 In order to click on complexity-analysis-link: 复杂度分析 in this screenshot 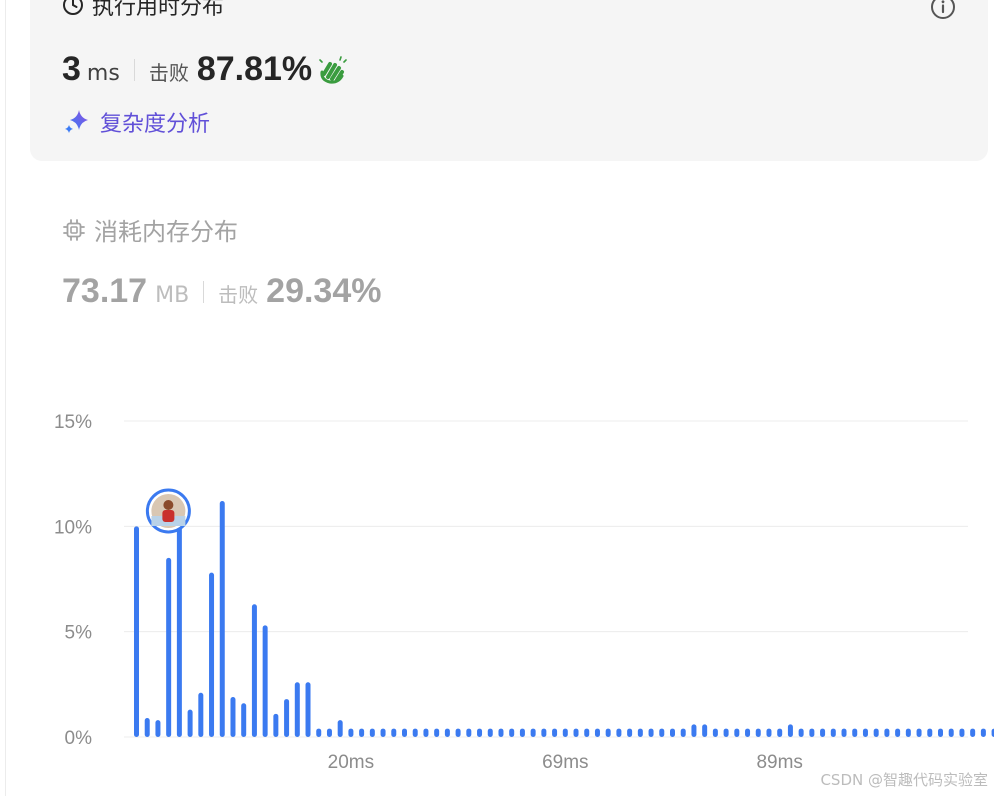, I will do `click(136, 122)`.